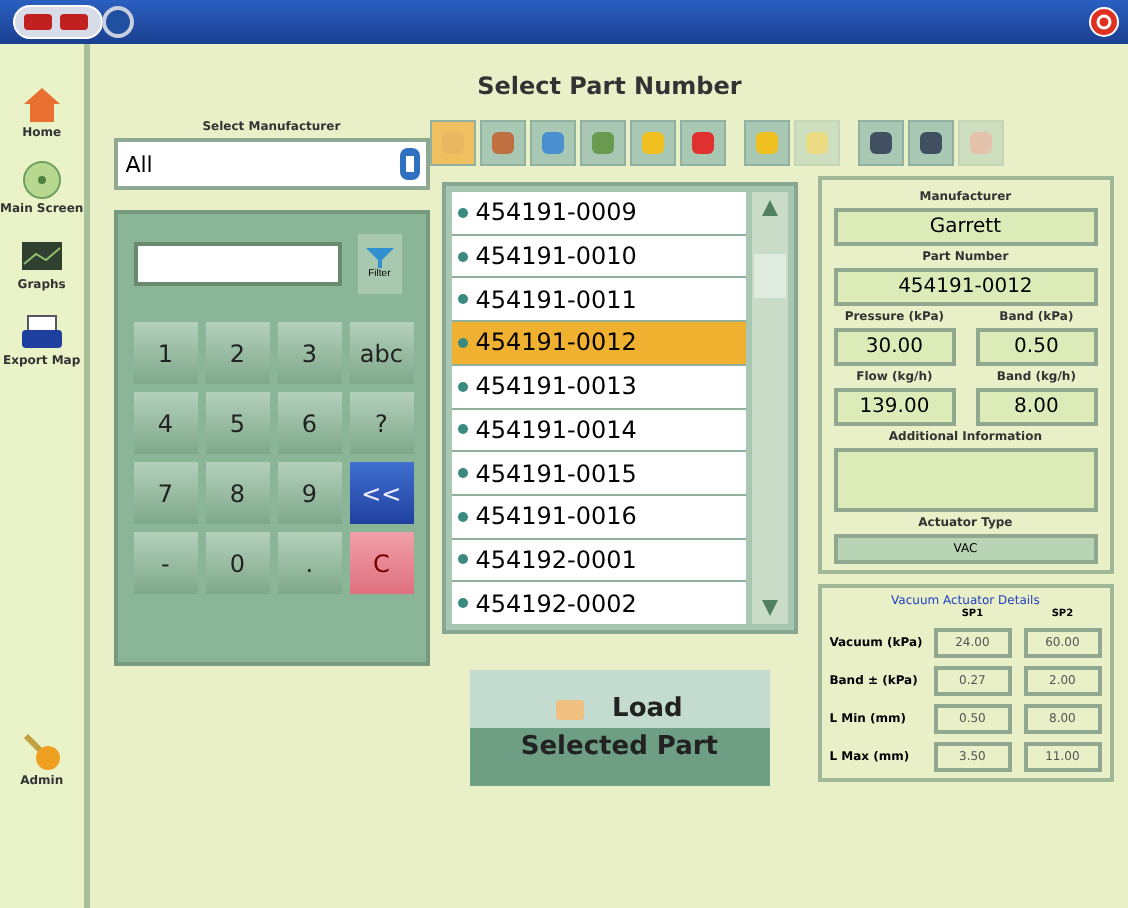 This screenshot has width=1128, height=908. What do you see at coordinates (894, 407) in the screenshot?
I see `field-value: 139.00` at bounding box center [894, 407].